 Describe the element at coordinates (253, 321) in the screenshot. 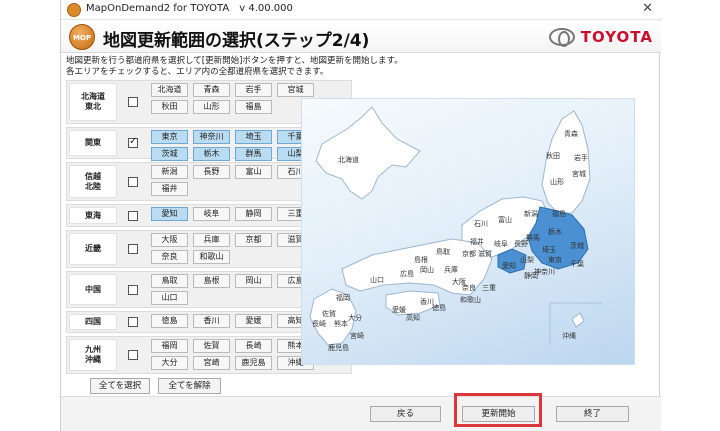

I see `prefecture-button: 愛媛` at that location.